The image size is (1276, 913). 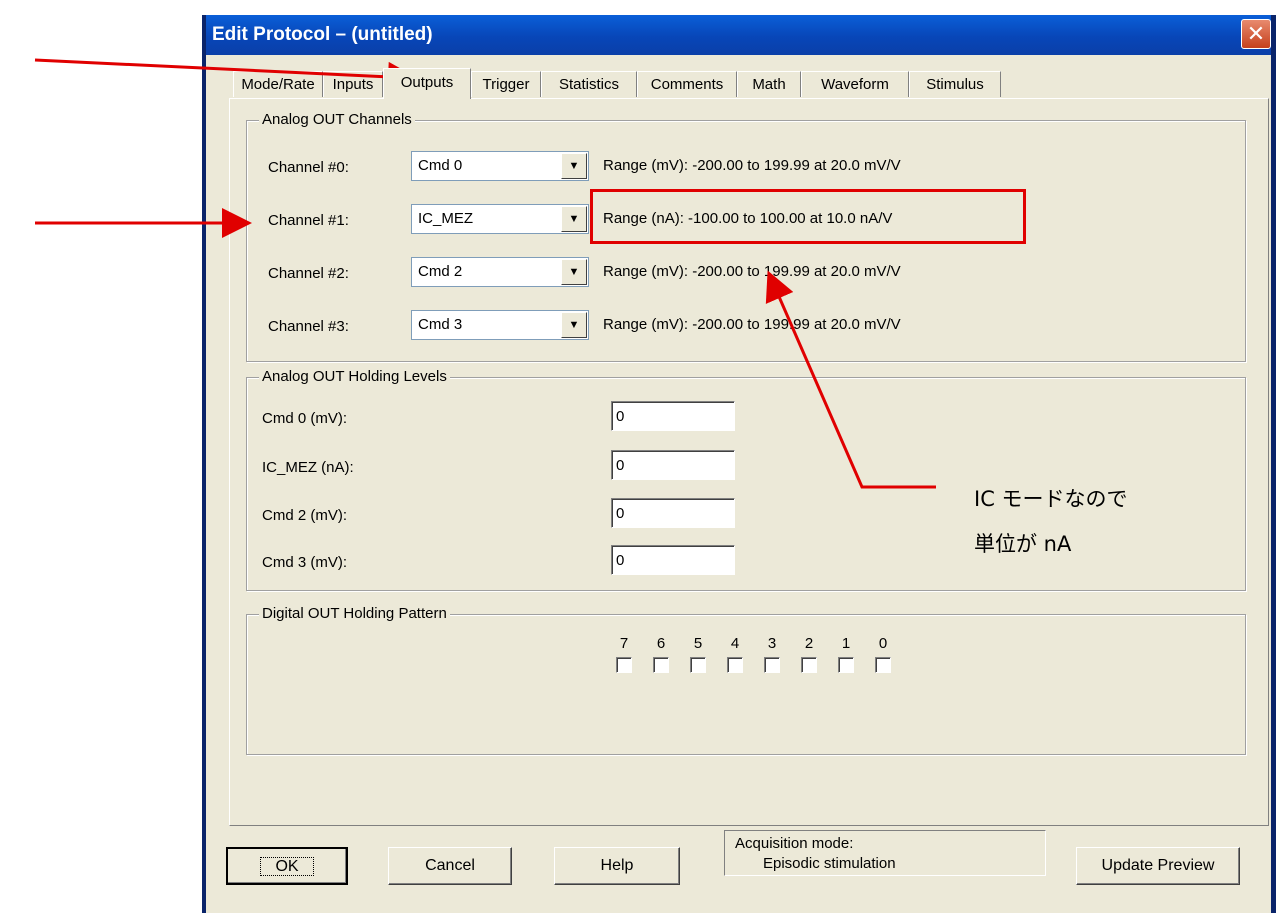 I want to click on arrow-to-outputs-tab, so click(x=226, y=75).